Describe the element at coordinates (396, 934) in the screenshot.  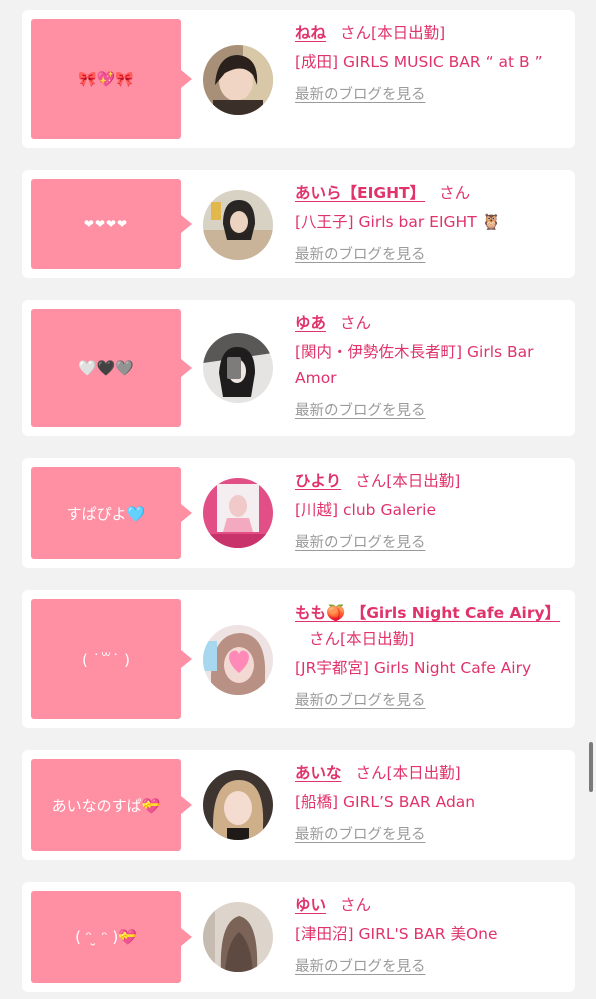
I see `shop-label: [津田沼] GIRL'S BAR 美One` at that location.